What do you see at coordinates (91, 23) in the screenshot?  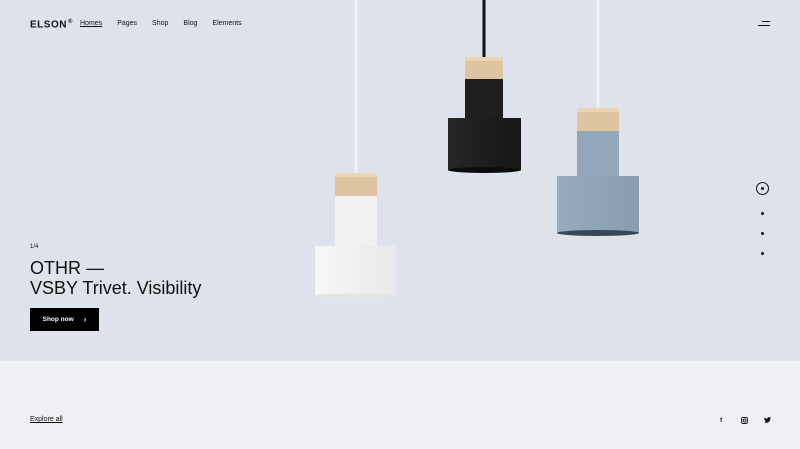 I see `nav-item-homes: Homes` at bounding box center [91, 23].